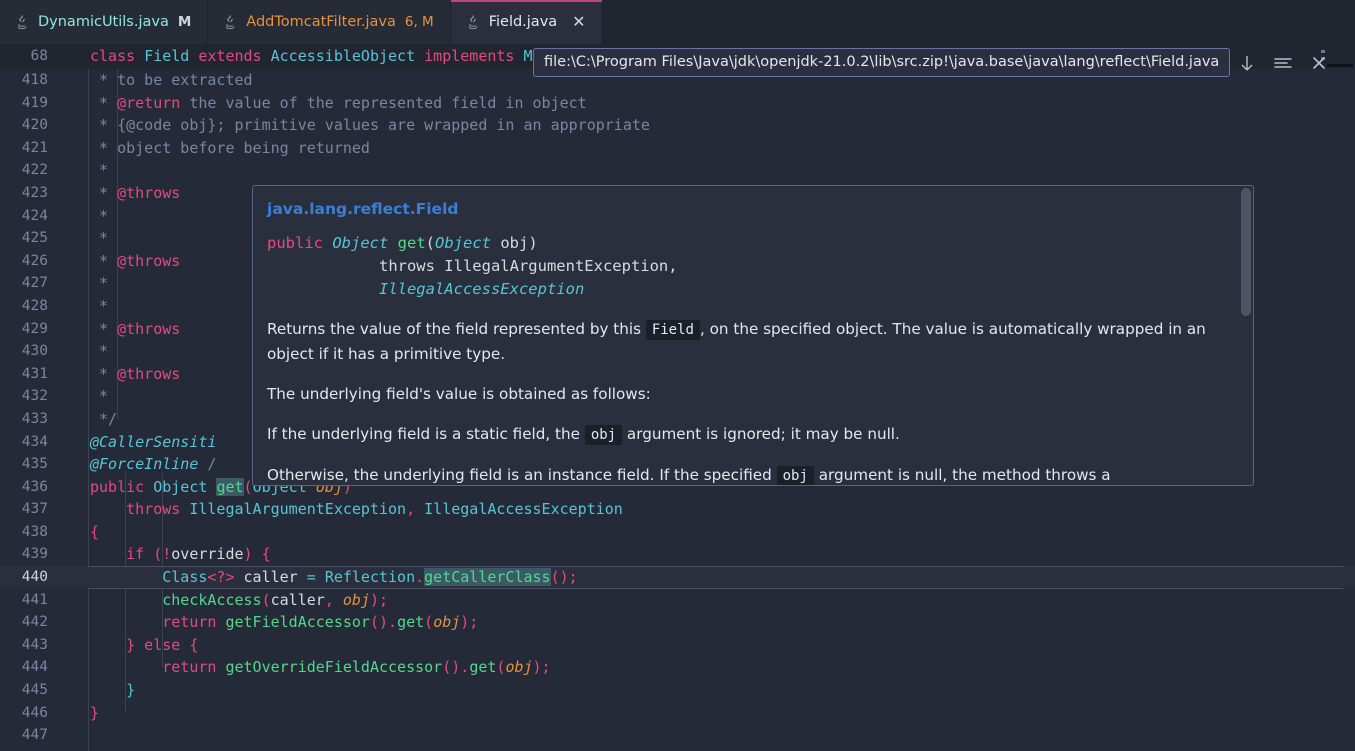 The width and height of the screenshot is (1355, 751). Describe the element at coordinates (266, 554) in the screenshot. I see `code-token: {` at that location.